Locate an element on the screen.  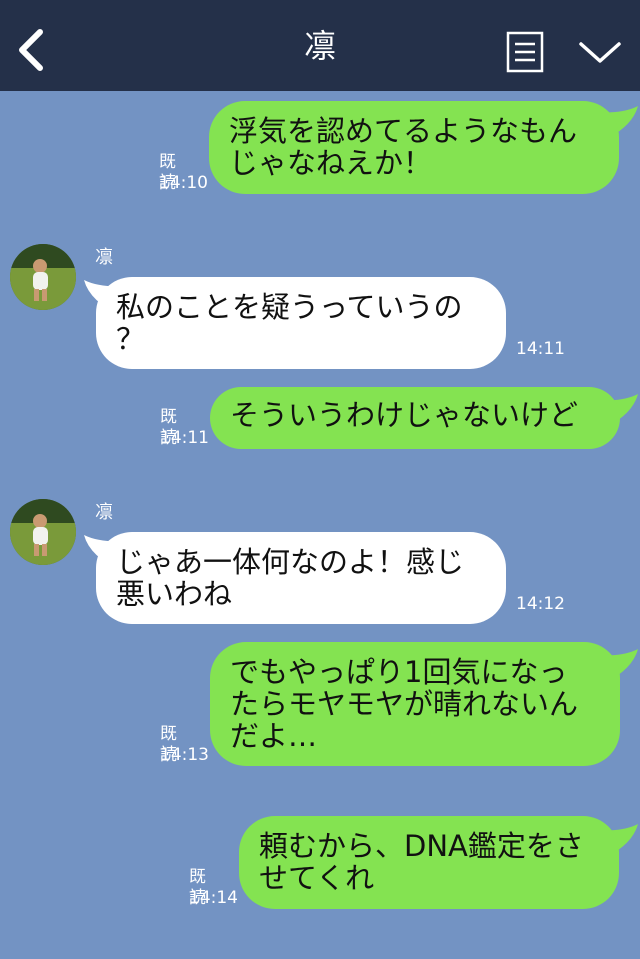
message-time: 14:12 is located at coordinates (540, 604).